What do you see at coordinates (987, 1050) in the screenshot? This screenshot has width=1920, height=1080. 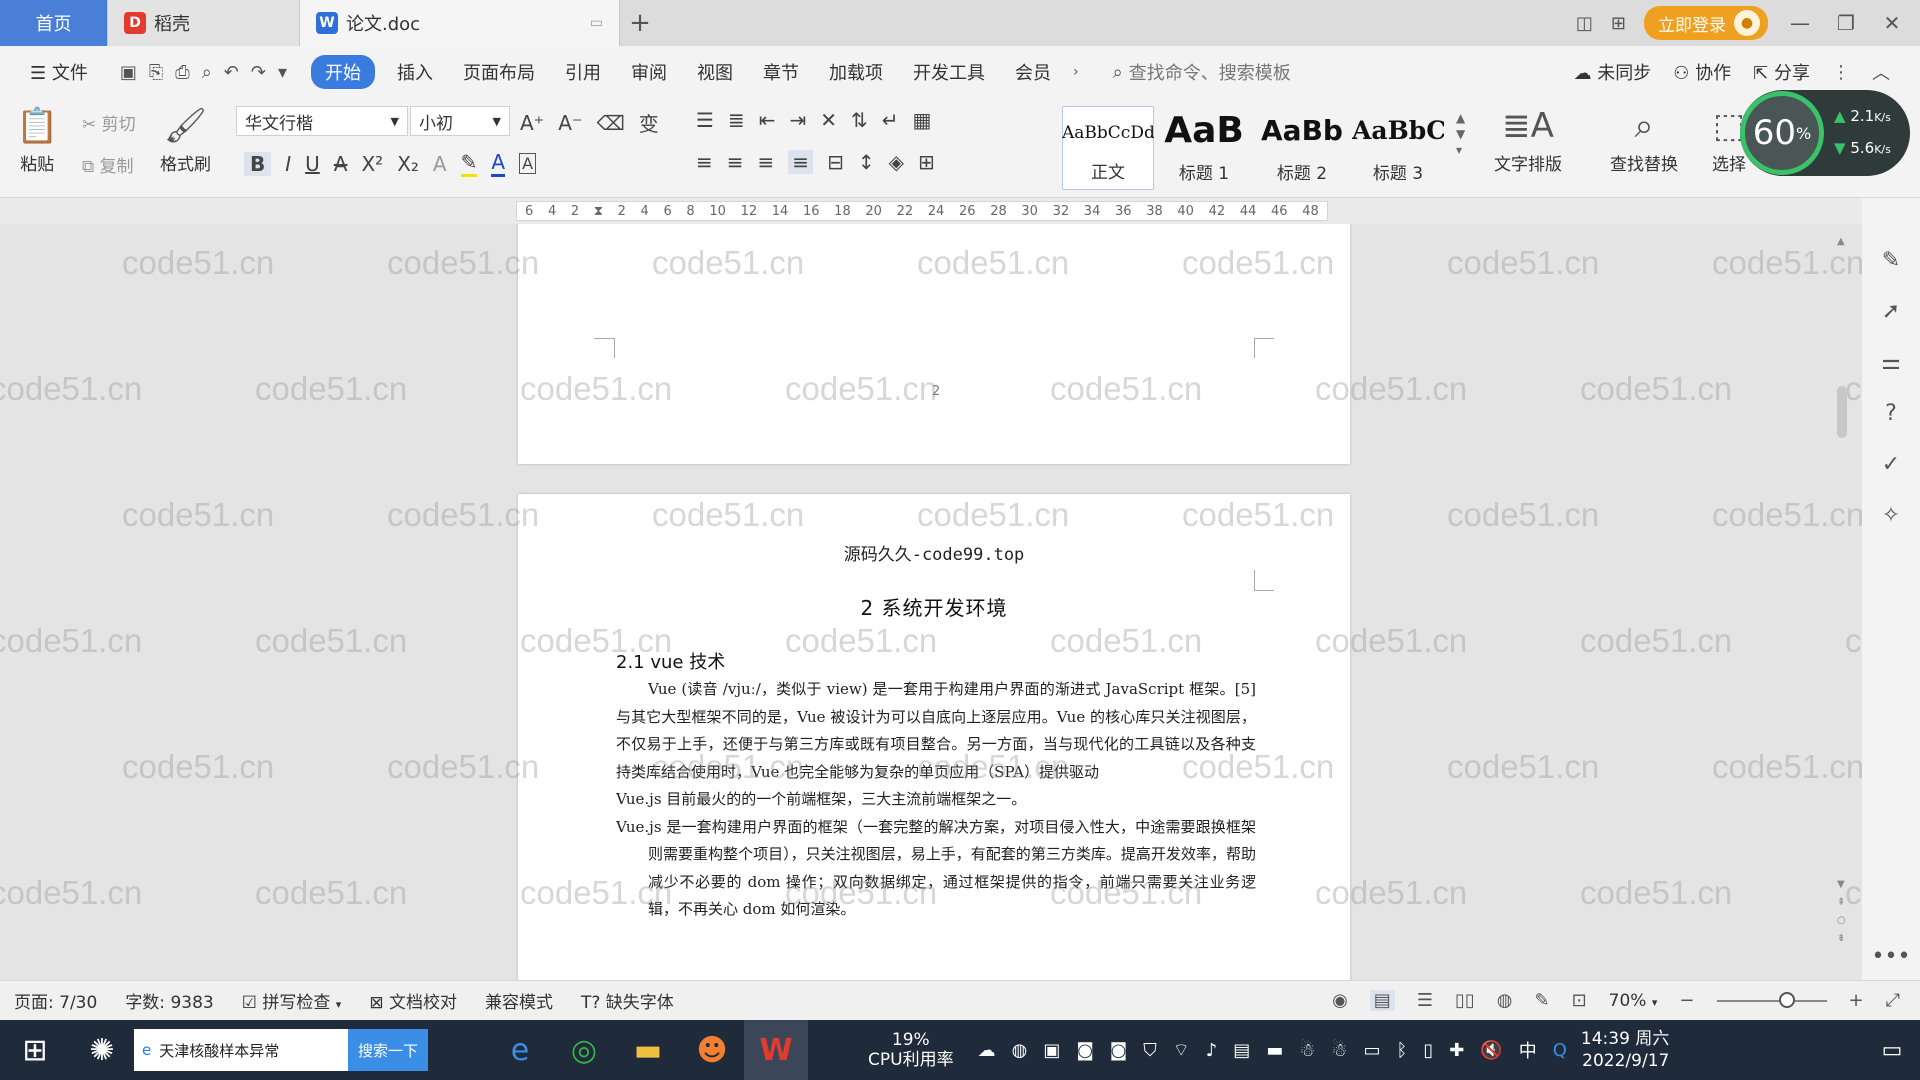 I see `weather-icon: ☁` at bounding box center [987, 1050].